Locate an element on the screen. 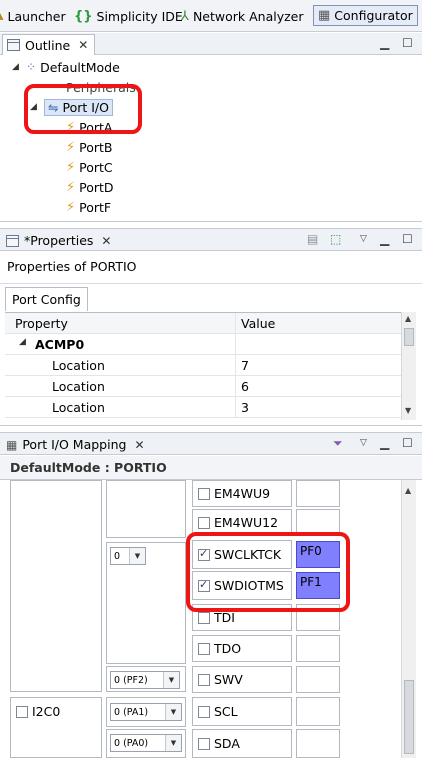 This screenshot has width=422, height=758. signal-label: SCL is located at coordinates (226, 711).